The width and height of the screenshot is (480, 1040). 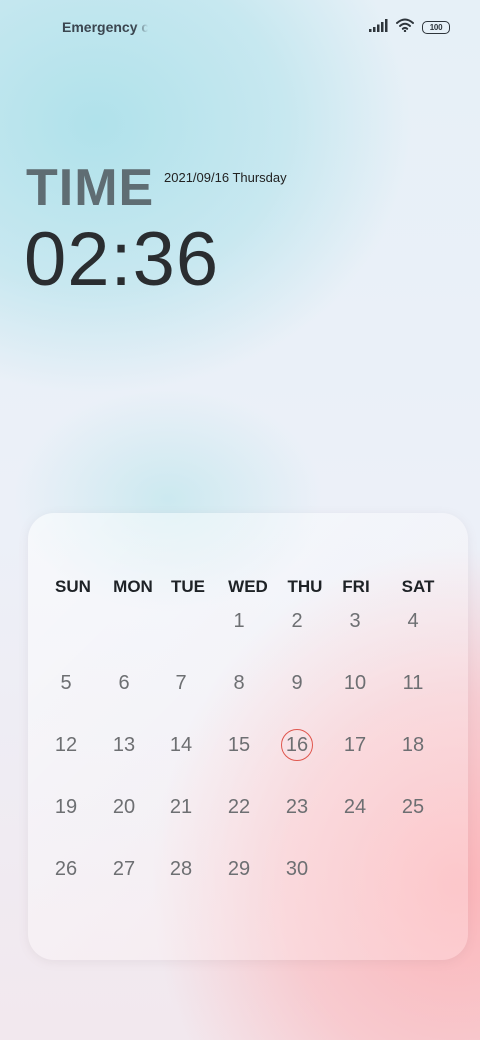 What do you see at coordinates (378, 27) in the screenshot?
I see `signal-icon` at bounding box center [378, 27].